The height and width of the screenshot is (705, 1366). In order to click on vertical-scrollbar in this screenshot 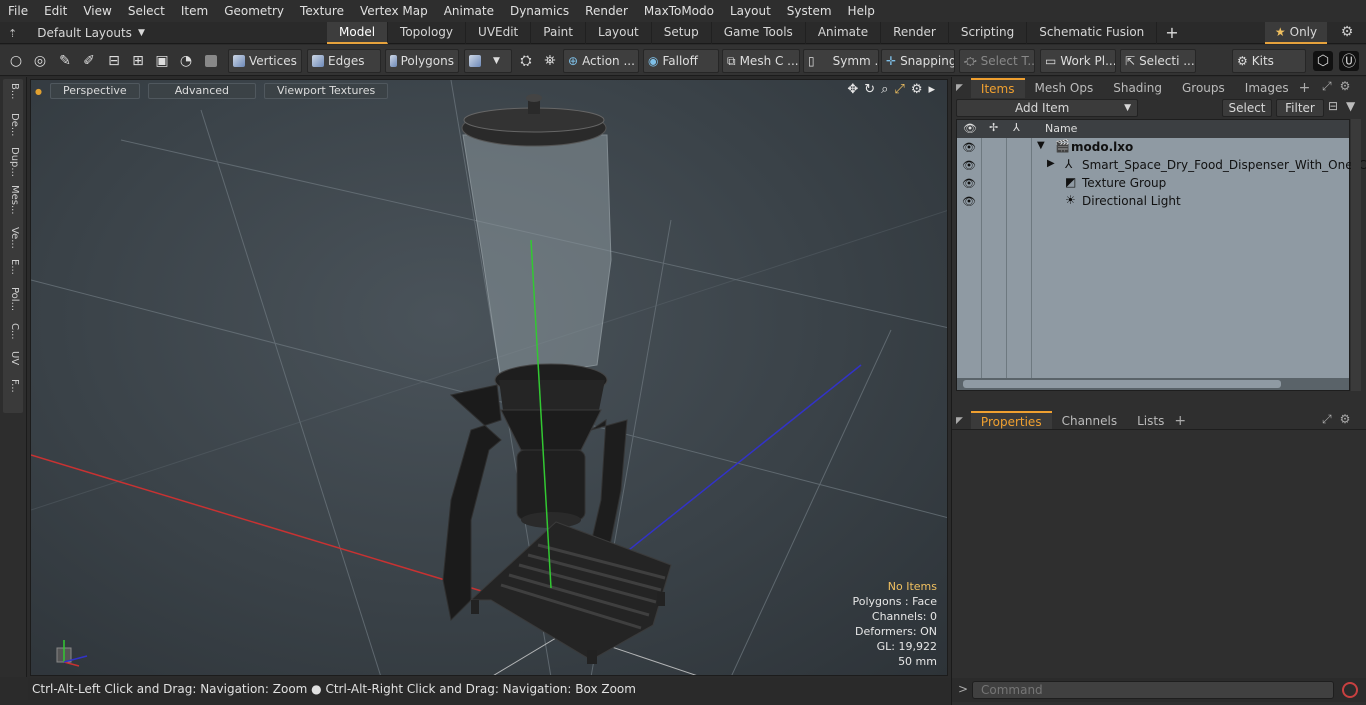, I will do `click(1356, 255)`.